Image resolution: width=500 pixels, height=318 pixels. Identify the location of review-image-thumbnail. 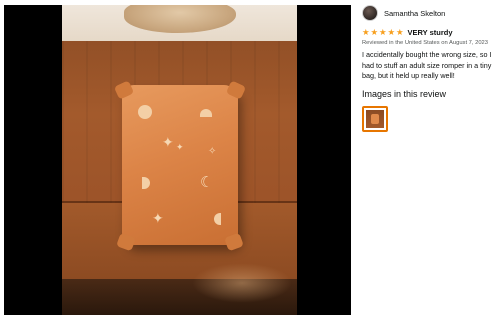
(375, 118).